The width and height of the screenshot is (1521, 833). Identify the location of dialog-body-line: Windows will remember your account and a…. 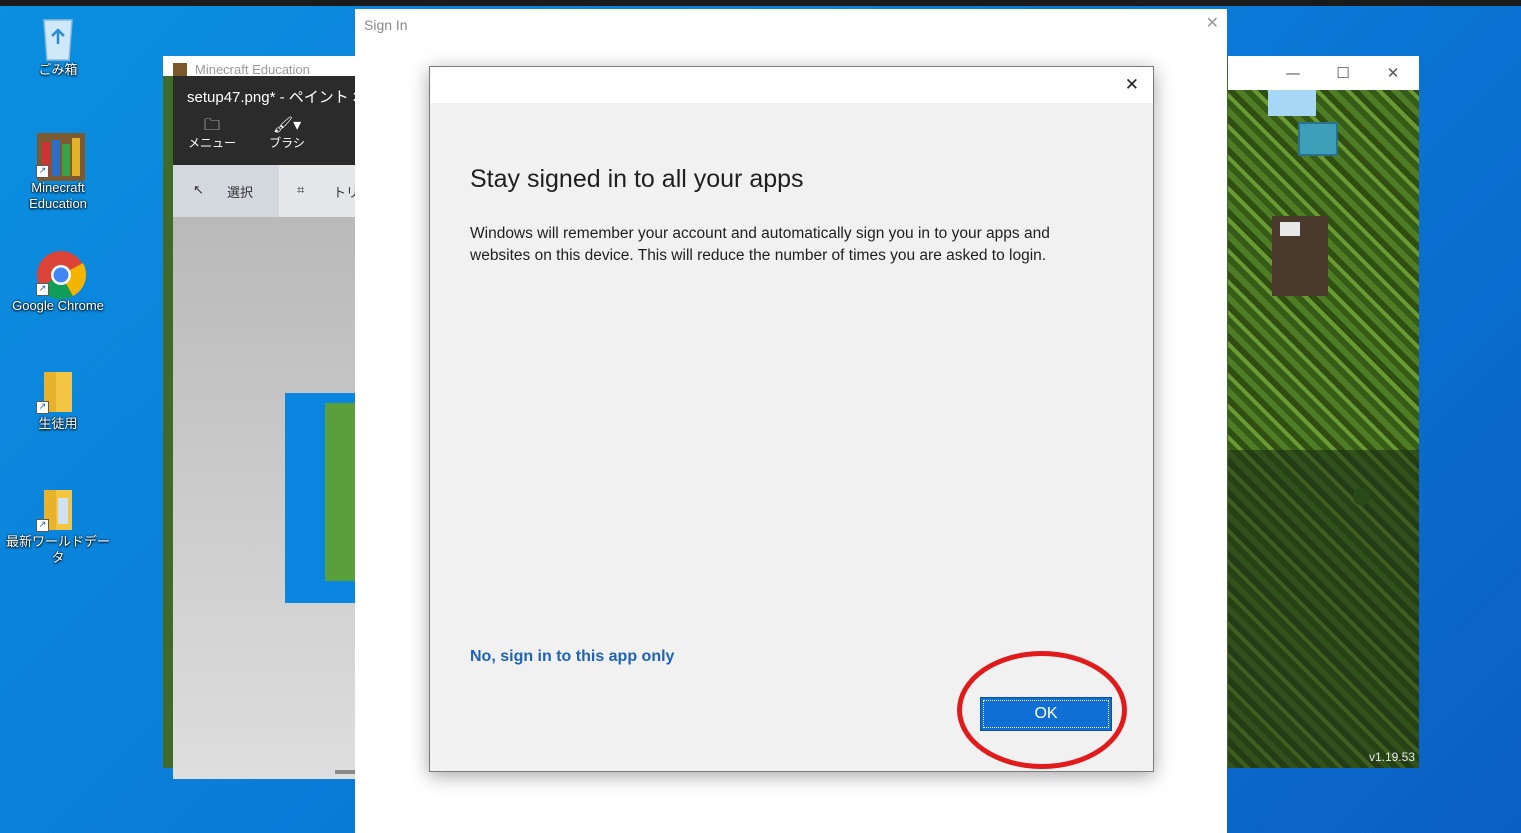
(760, 233).